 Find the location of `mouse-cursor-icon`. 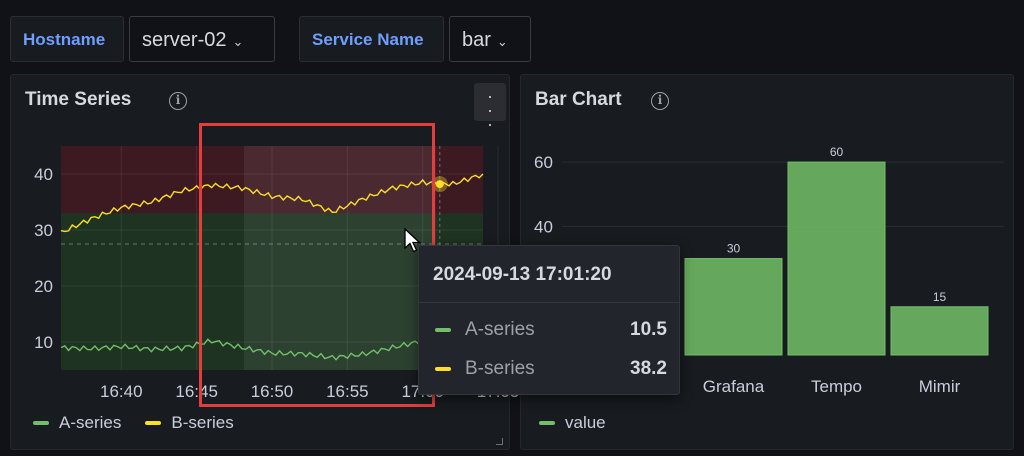

mouse-cursor-icon is located at coordinates (413, 240).